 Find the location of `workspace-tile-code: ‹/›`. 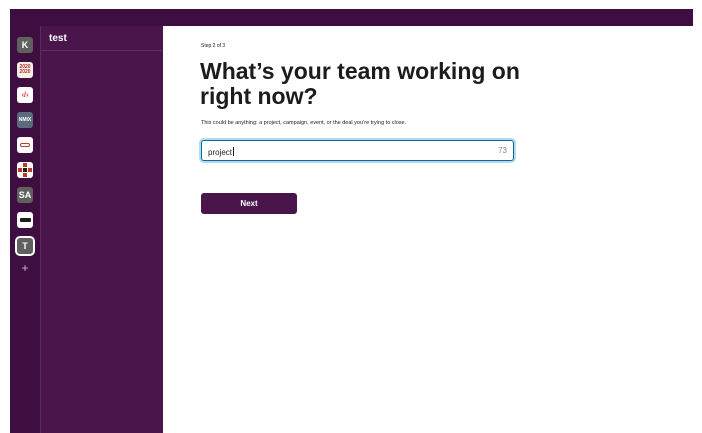

workspace-tile-code: ‹/› is located at coordinates (25, 95).